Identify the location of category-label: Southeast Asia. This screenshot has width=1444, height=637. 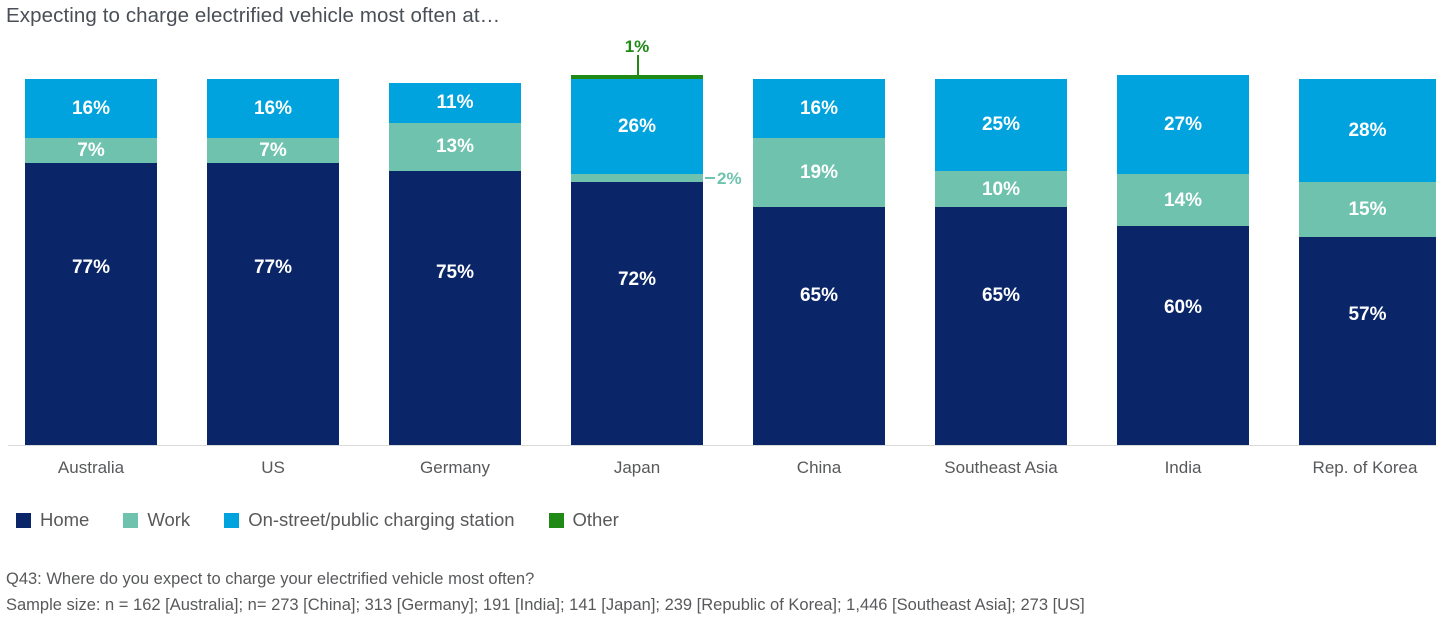
(1001, 467).